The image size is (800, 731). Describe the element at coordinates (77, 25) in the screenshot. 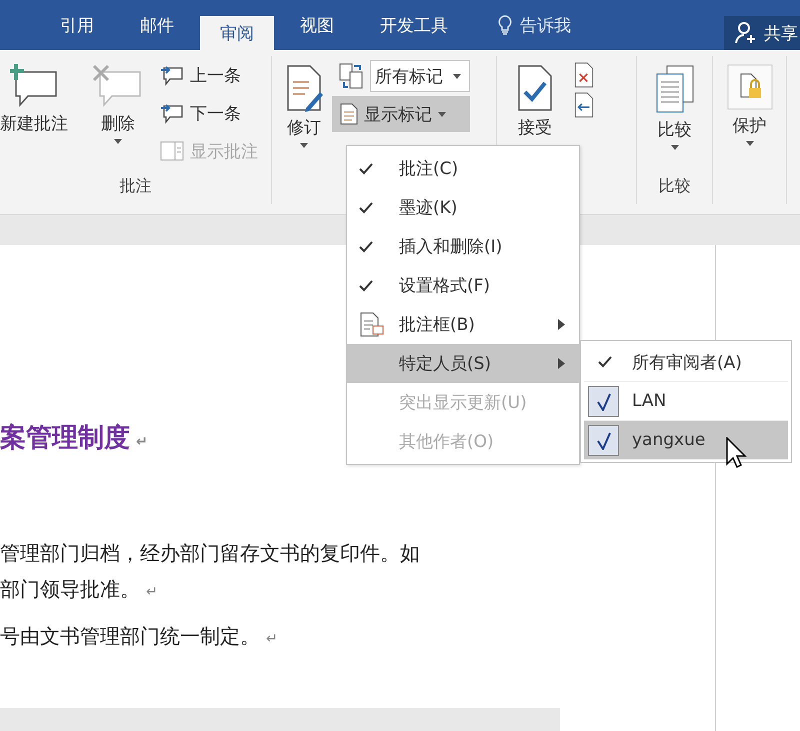

I see `ribbon-tab: 引用` at that location.